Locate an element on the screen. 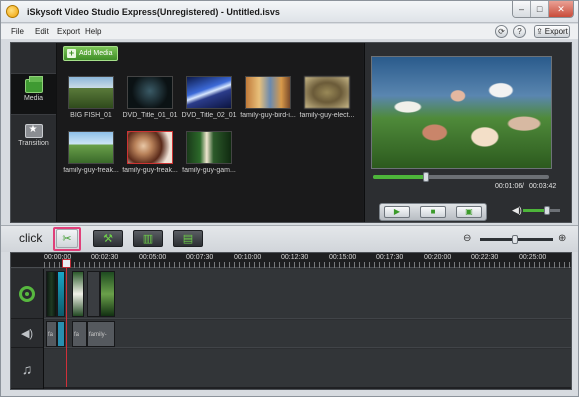  playhead-line is located at coordinates (66, 326).